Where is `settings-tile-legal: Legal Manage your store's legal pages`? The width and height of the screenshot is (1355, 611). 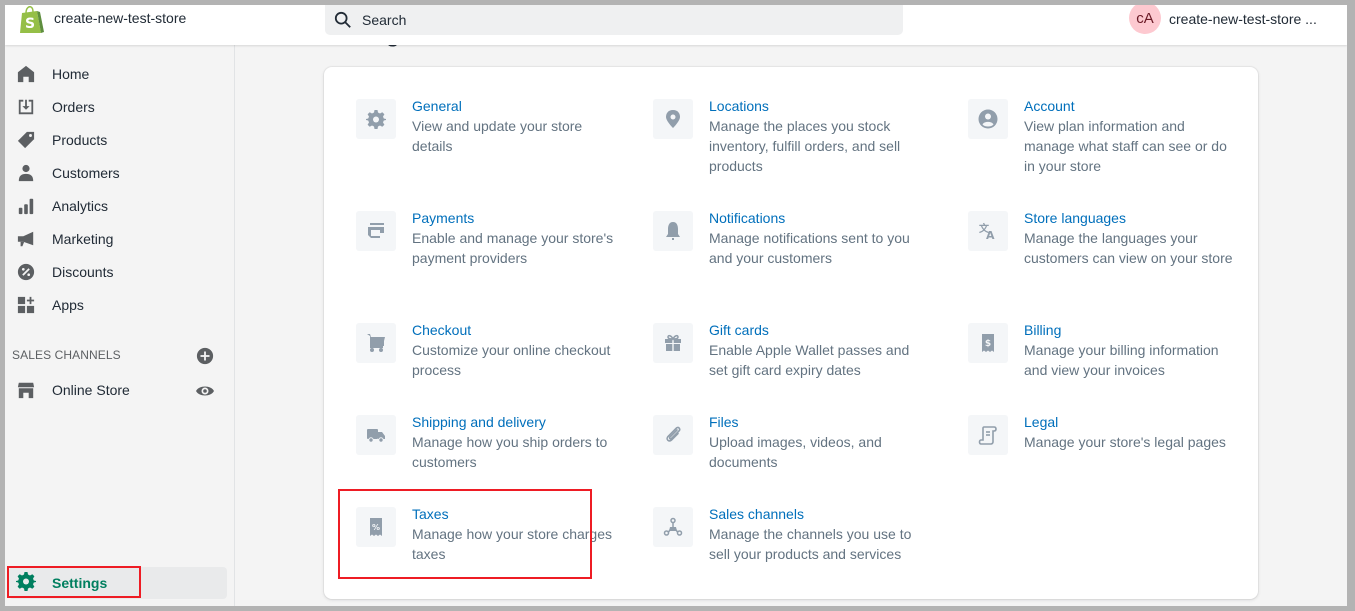 settings-tile-legal: Legal Manage your store's legal pages is located at coordinates (1113, 433).